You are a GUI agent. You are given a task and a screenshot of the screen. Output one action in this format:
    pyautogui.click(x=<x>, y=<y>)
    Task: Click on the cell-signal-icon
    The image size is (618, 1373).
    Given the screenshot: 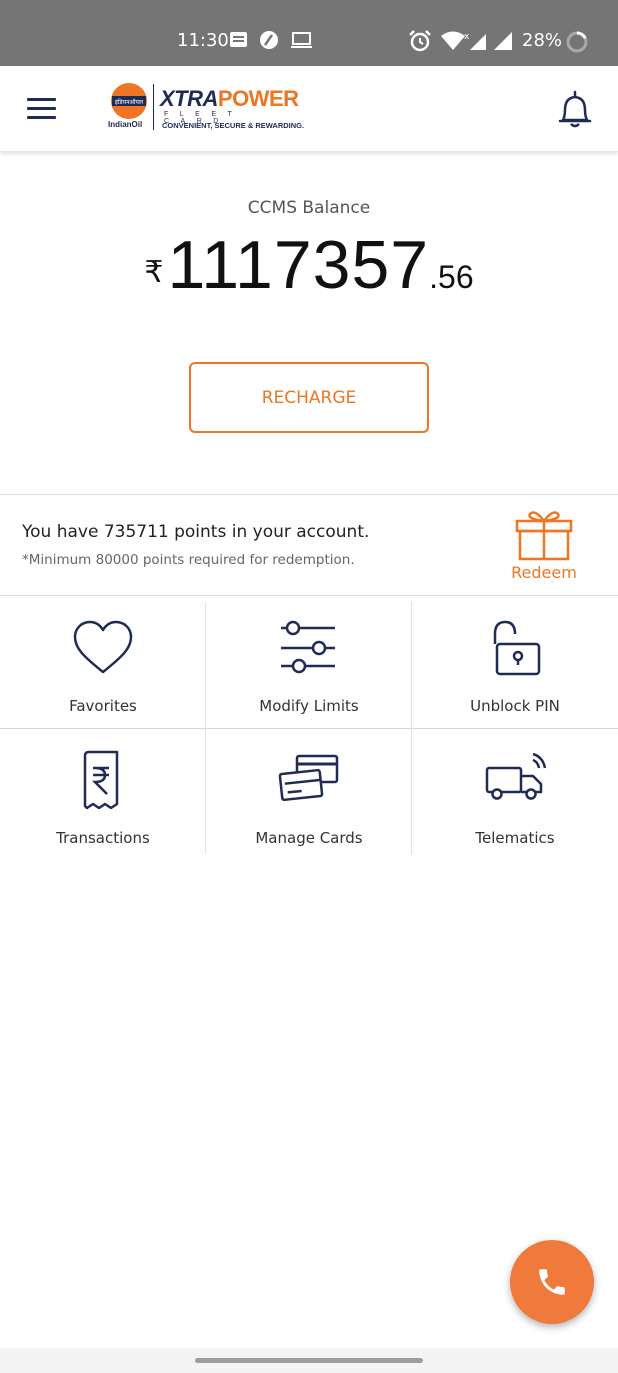 What is the action you would take?
    pyautogui.click(x=503, y=41)
    